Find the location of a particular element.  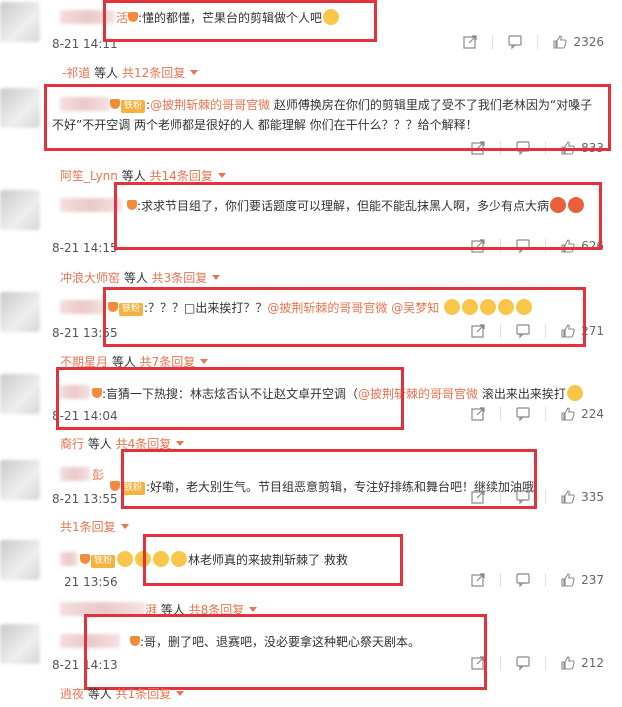

reply-summary: 共1条回复 is located at coordinates (94, 526).